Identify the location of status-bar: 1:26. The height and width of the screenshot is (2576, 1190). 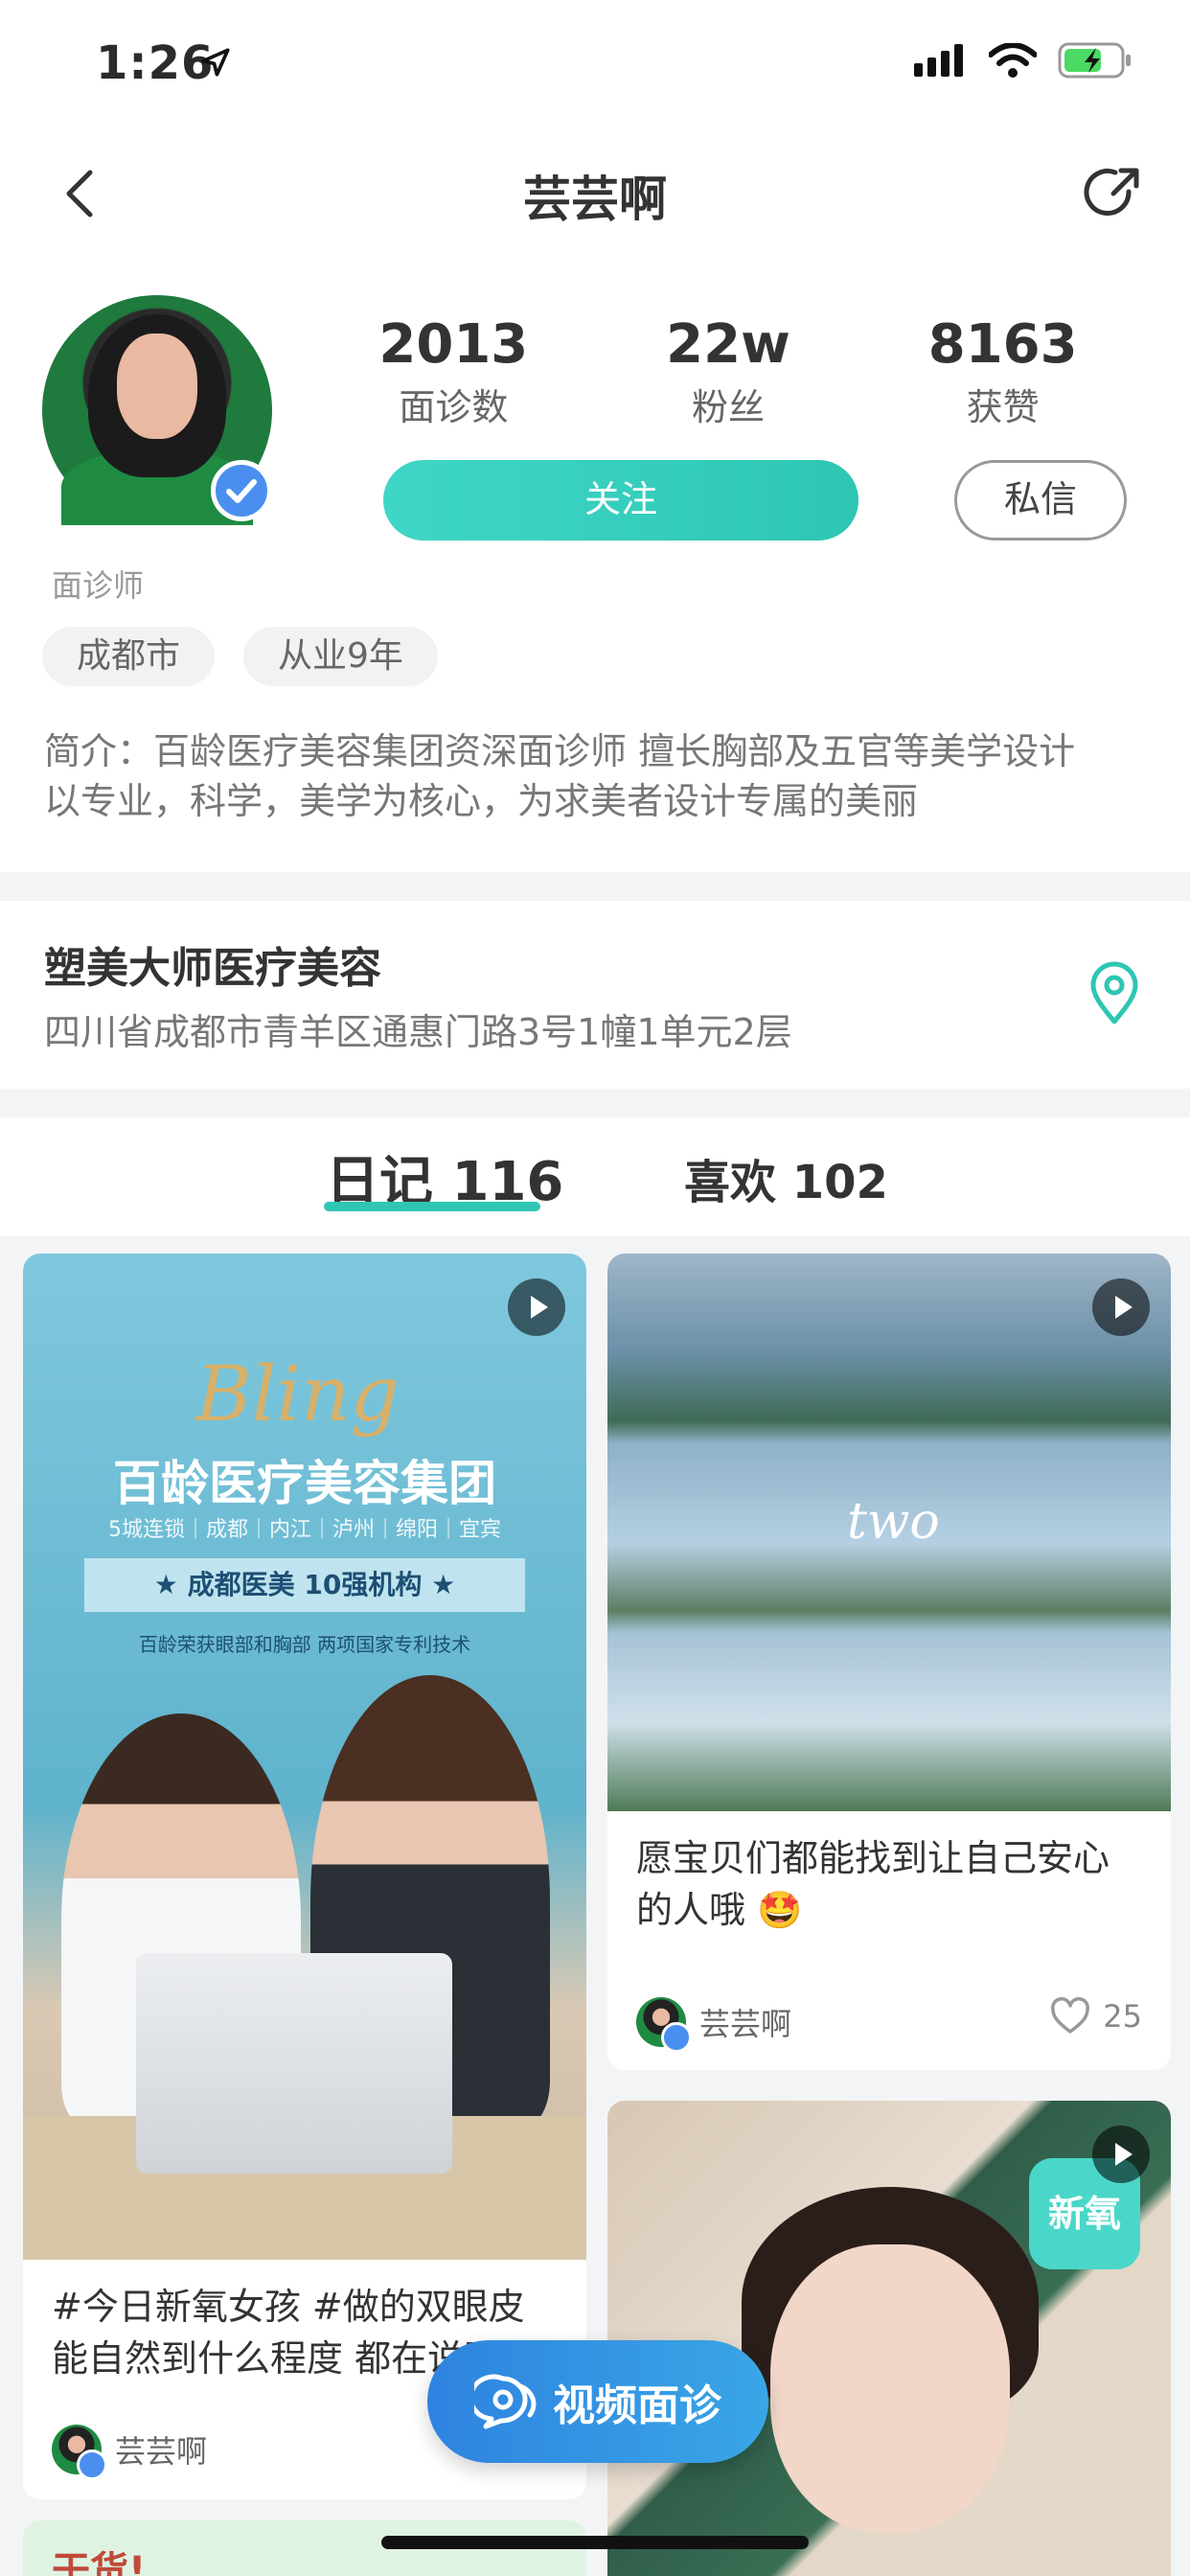
(595, 63).